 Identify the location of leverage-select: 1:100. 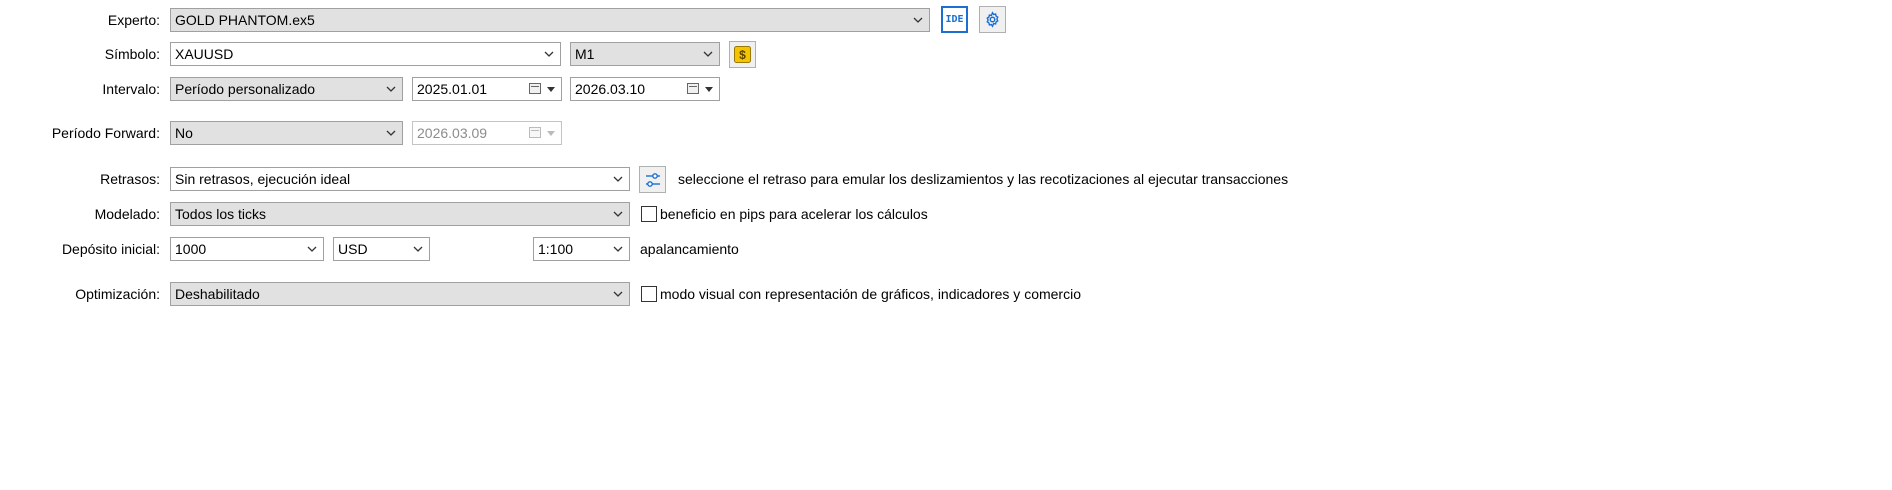
(581, 249).